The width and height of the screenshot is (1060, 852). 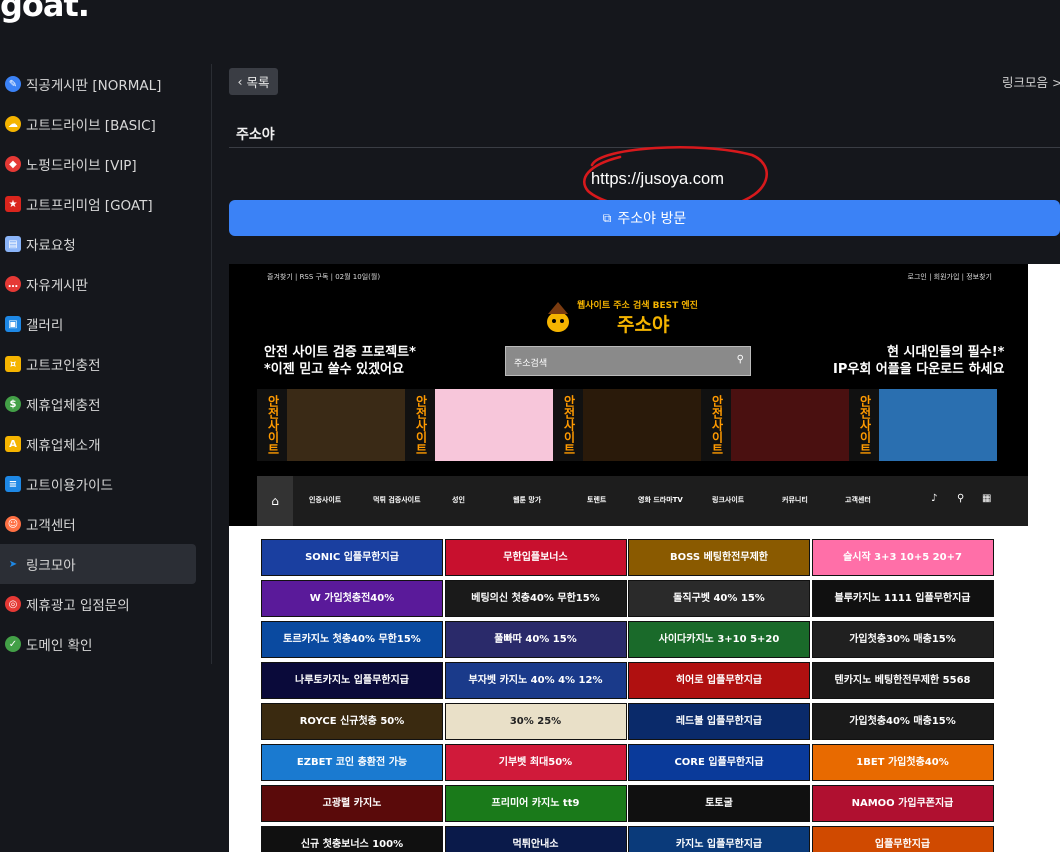 I want to click on coin-icon: ¤, so click(x=13, y=364).